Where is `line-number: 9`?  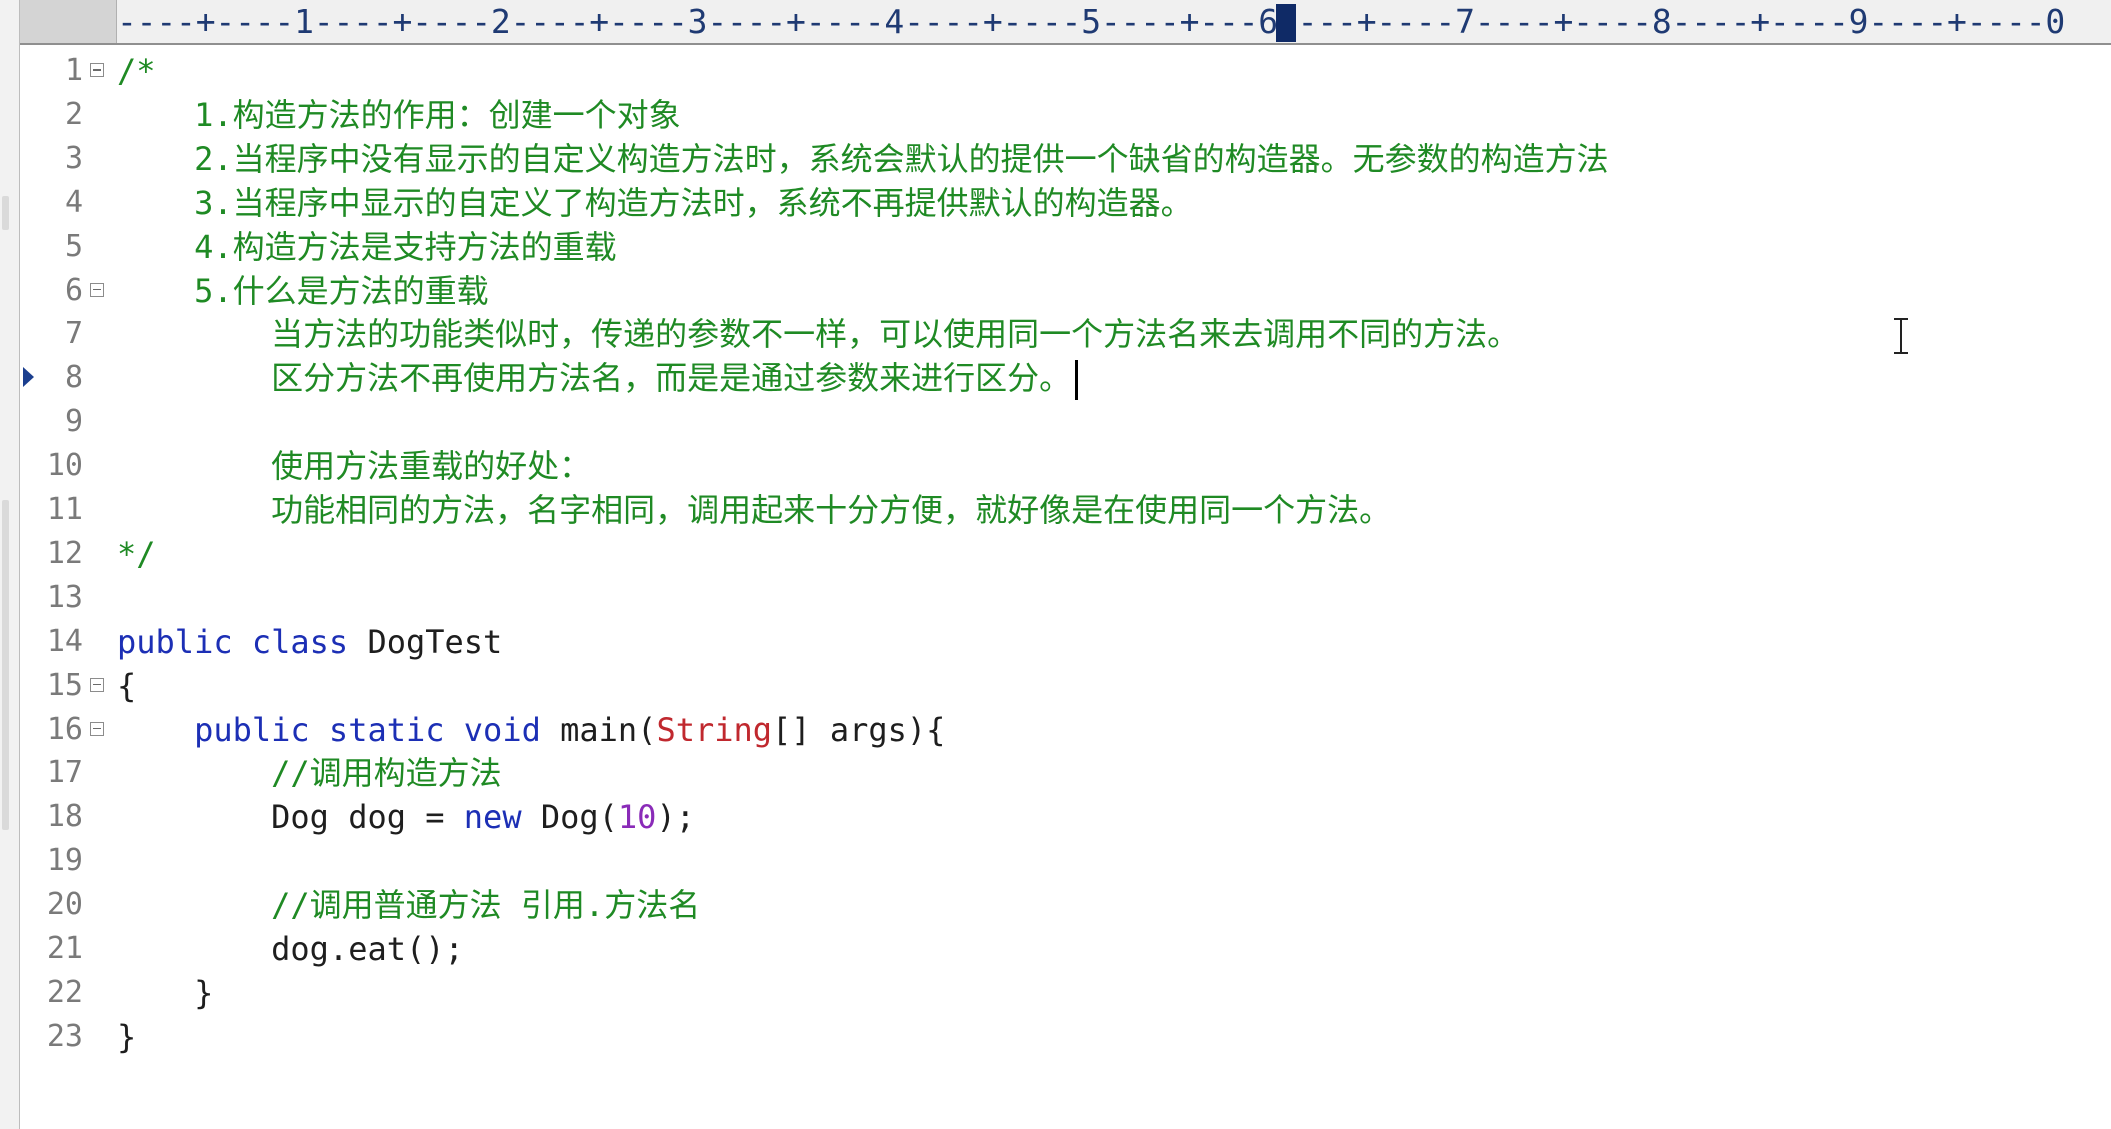 line-number: 9 is located at coordinates (73, 422).